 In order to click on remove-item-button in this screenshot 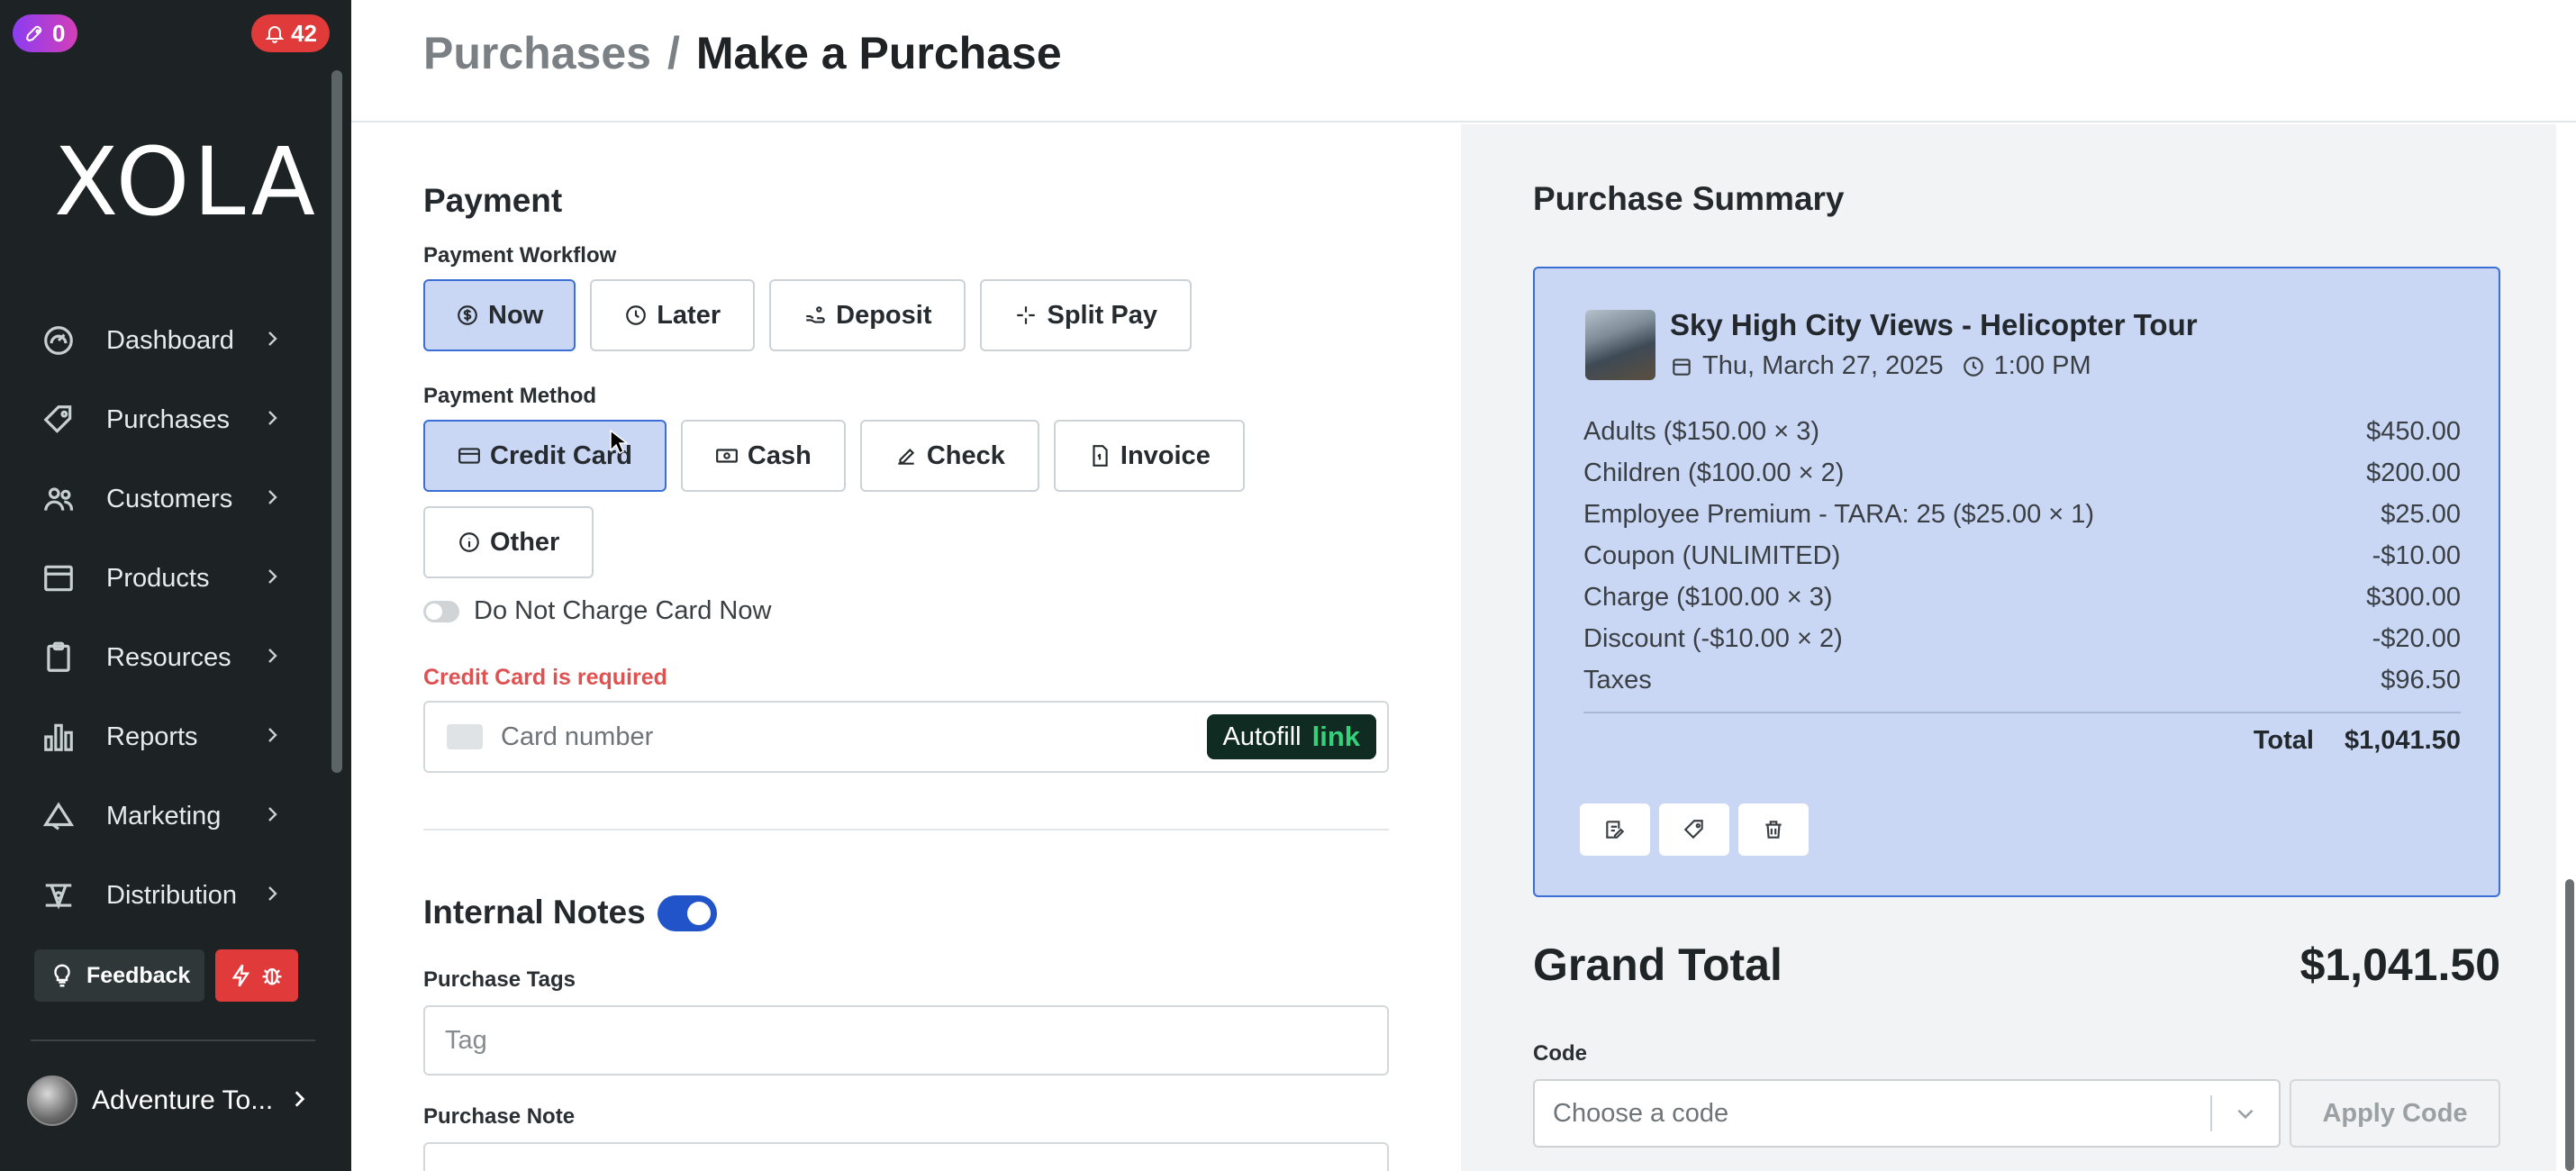, I will do `click(1773, 829)`.